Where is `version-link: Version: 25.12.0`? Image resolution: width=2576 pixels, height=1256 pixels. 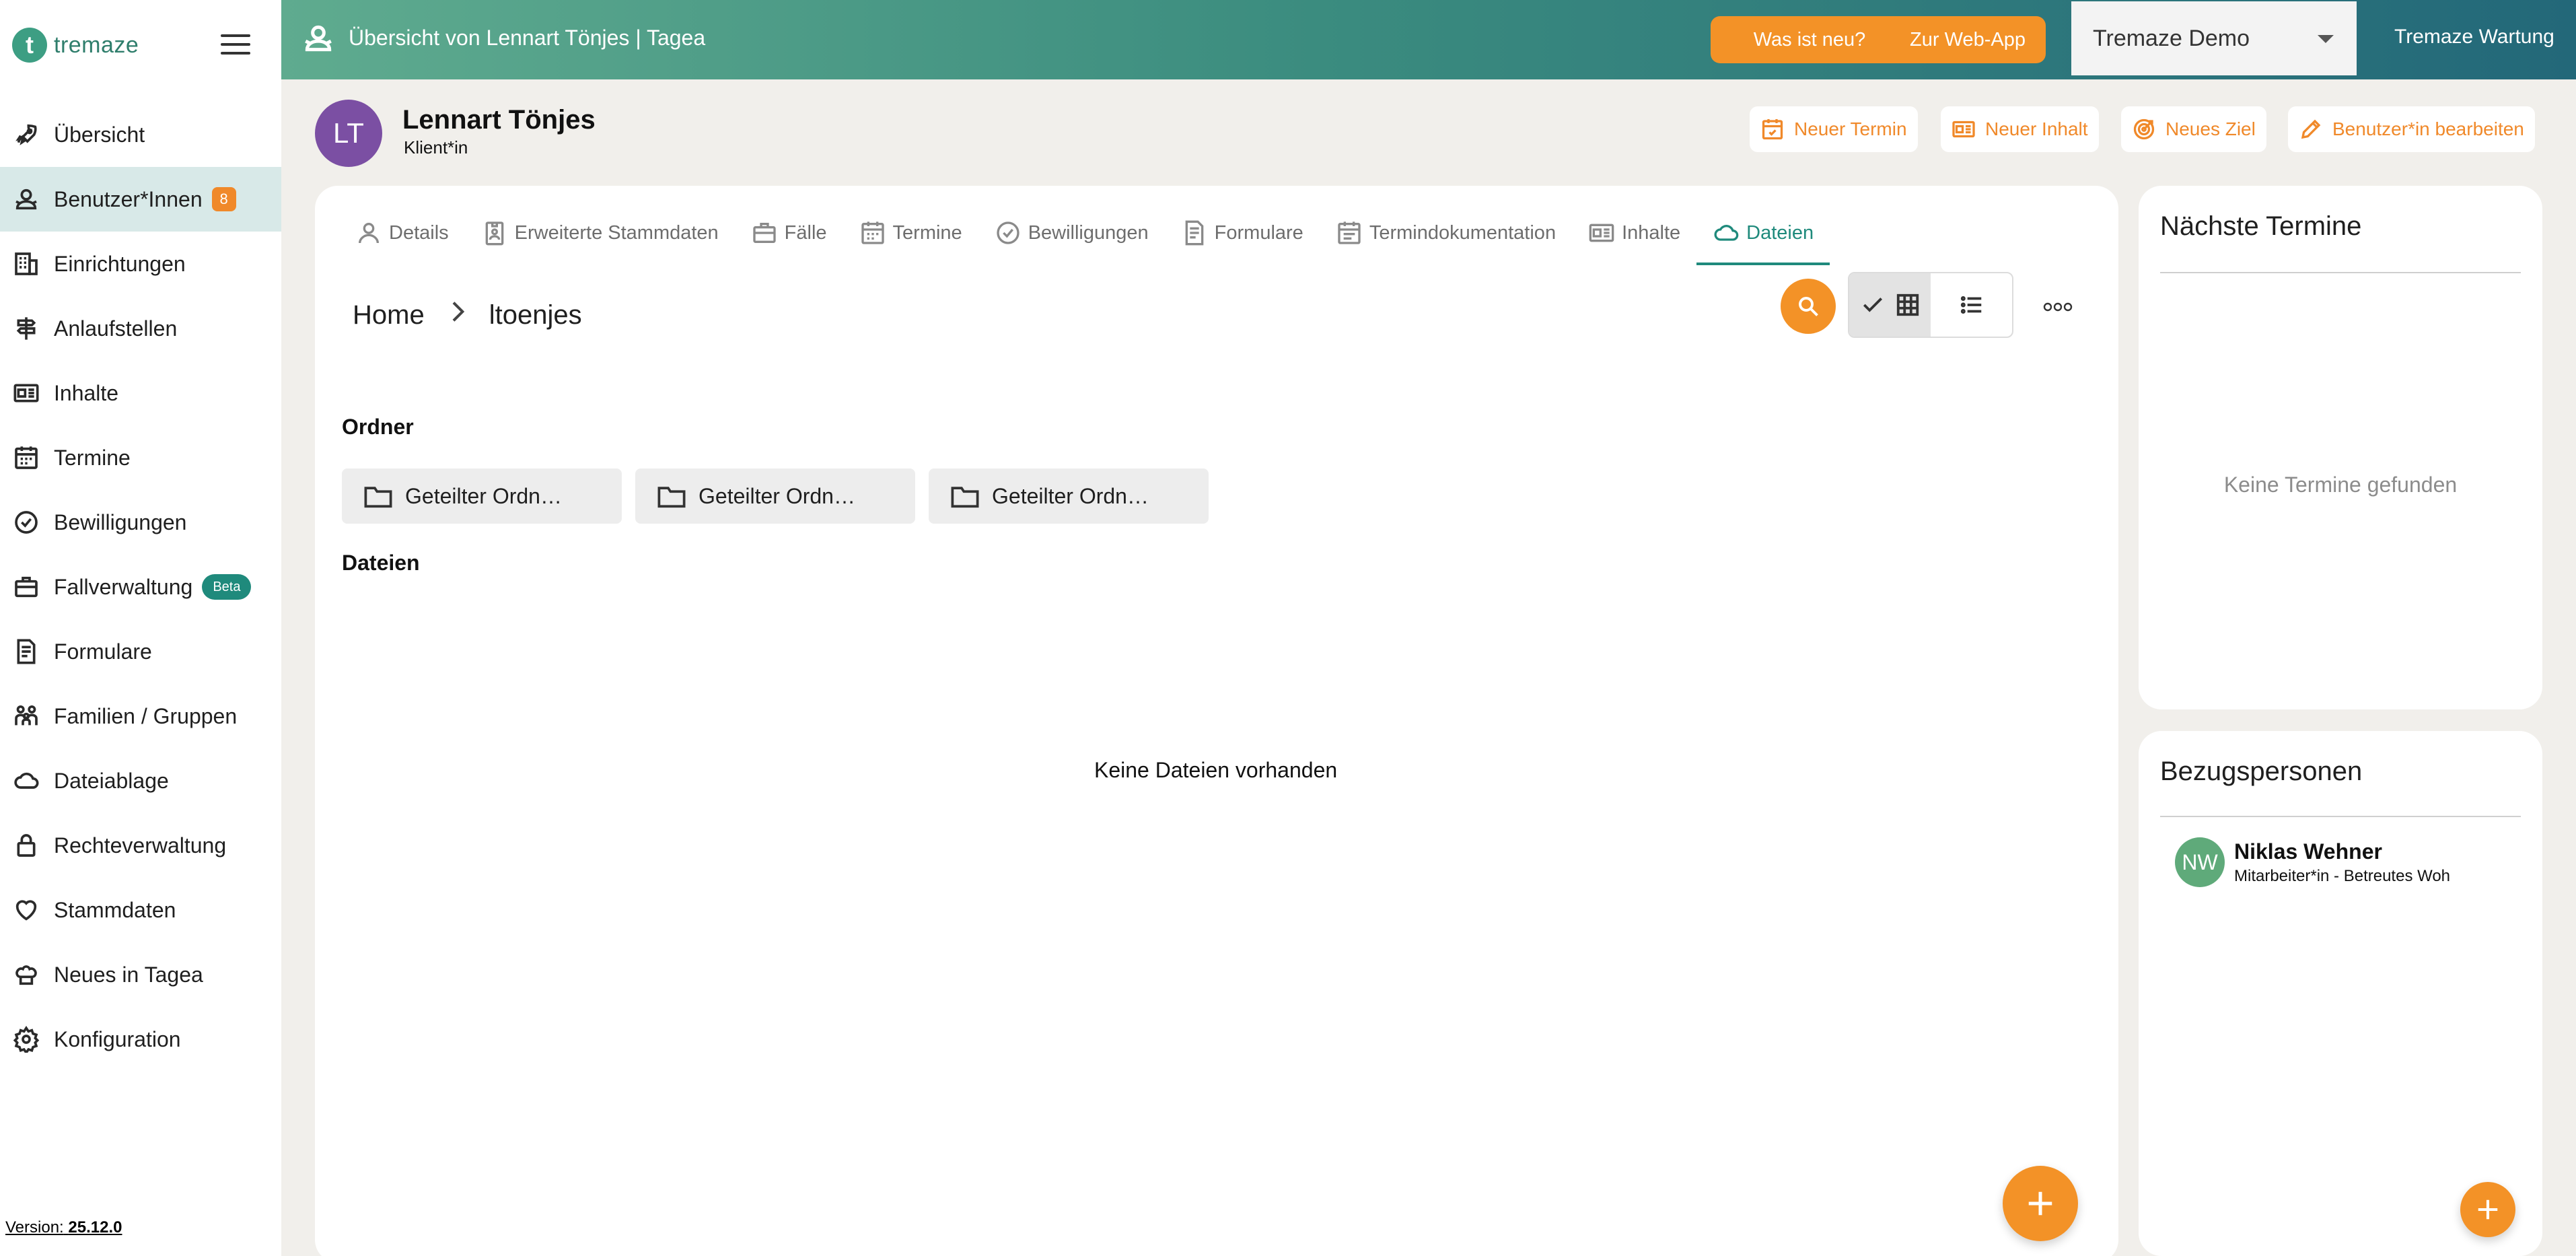 version-link: Version: 25.12.0 is located at coordinates (63, 1227).